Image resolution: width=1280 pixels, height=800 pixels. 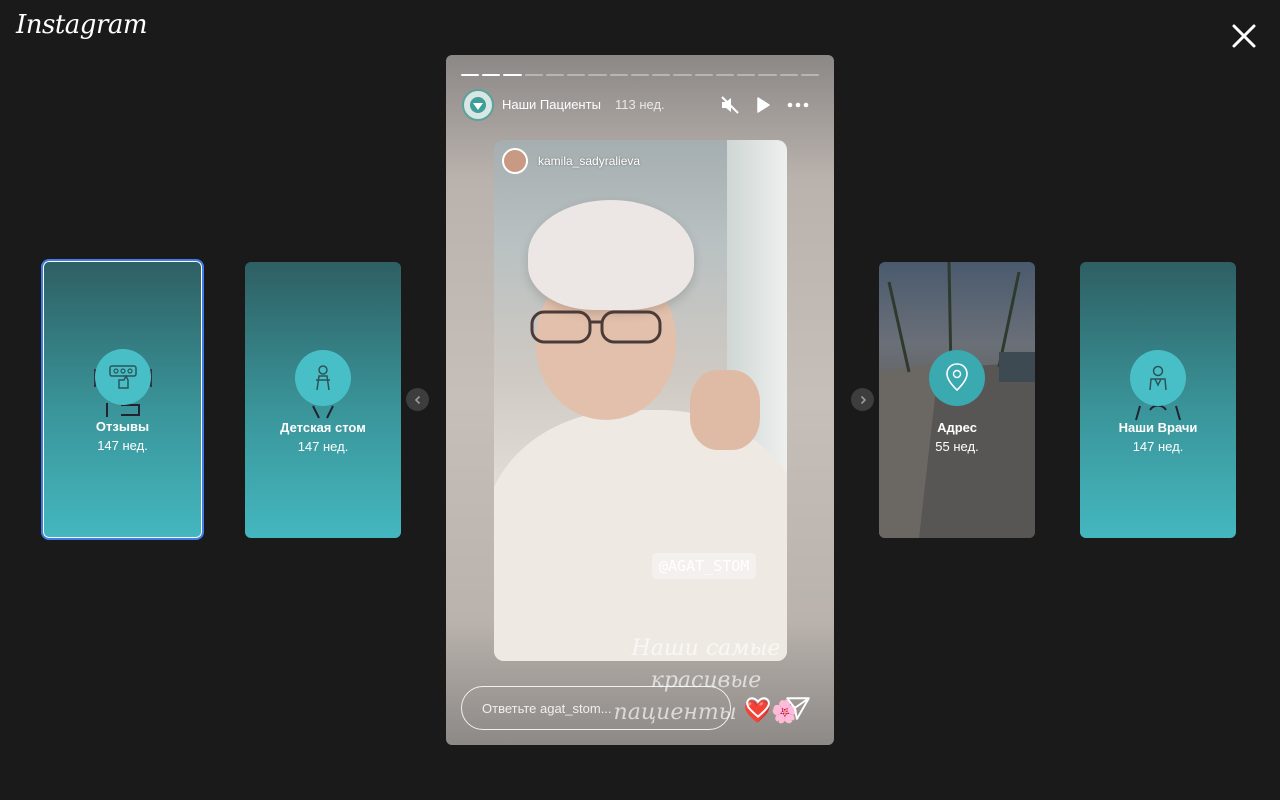 I want to click on highlight-reviews: Отзывы 147 нед., so click(x=122, y=399).